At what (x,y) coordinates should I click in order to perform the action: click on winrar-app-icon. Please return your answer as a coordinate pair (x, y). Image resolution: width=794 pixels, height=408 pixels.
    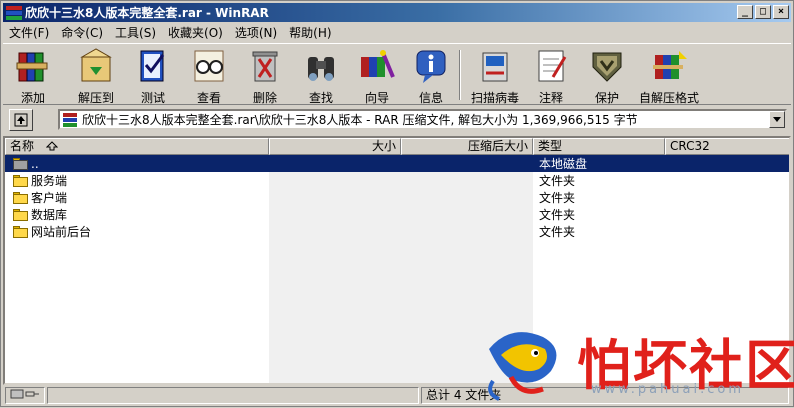
    Looking at the image, I should click on (14, 12).